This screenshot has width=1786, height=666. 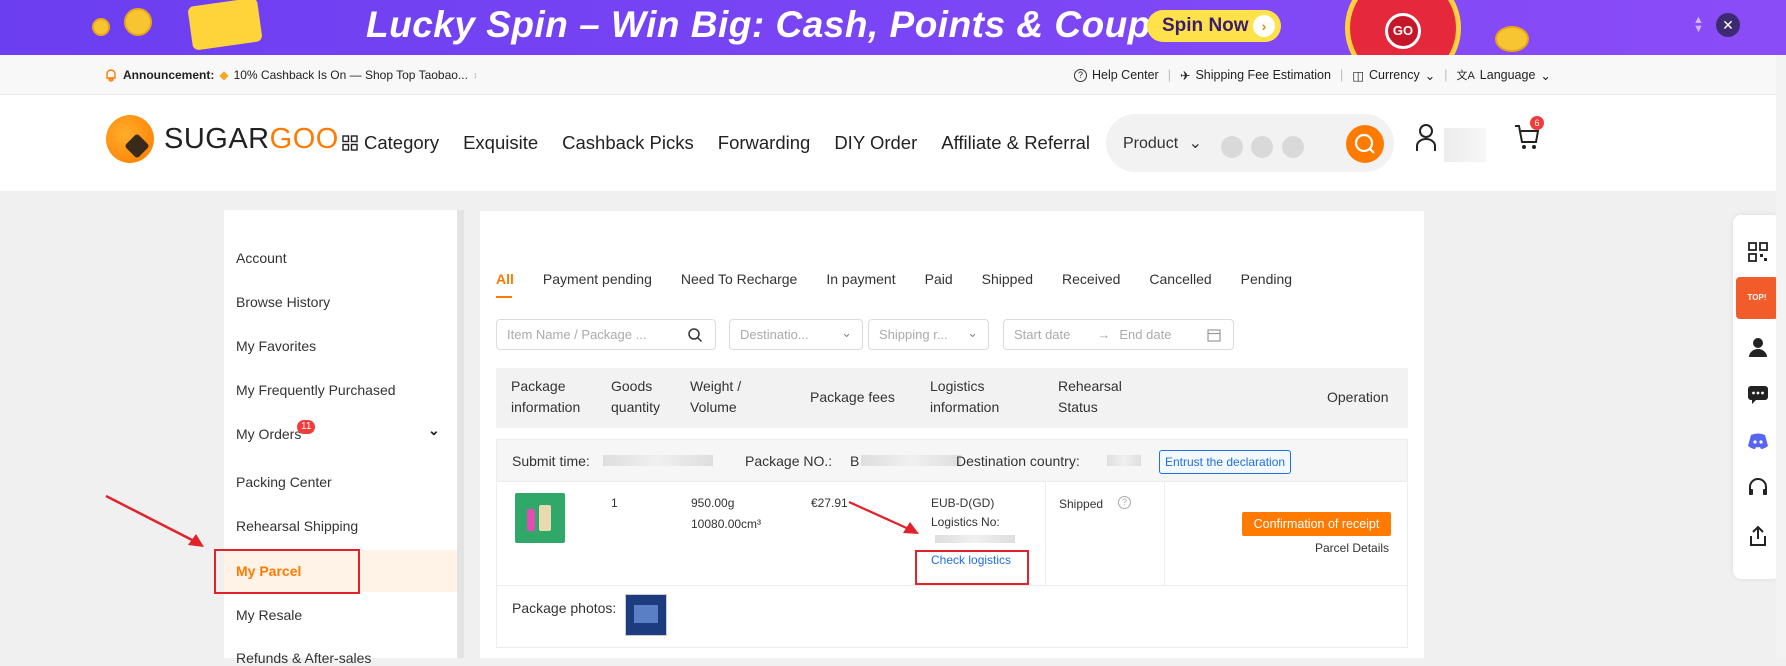 I want to click on package-photo-image, so click(x=646, y=614).